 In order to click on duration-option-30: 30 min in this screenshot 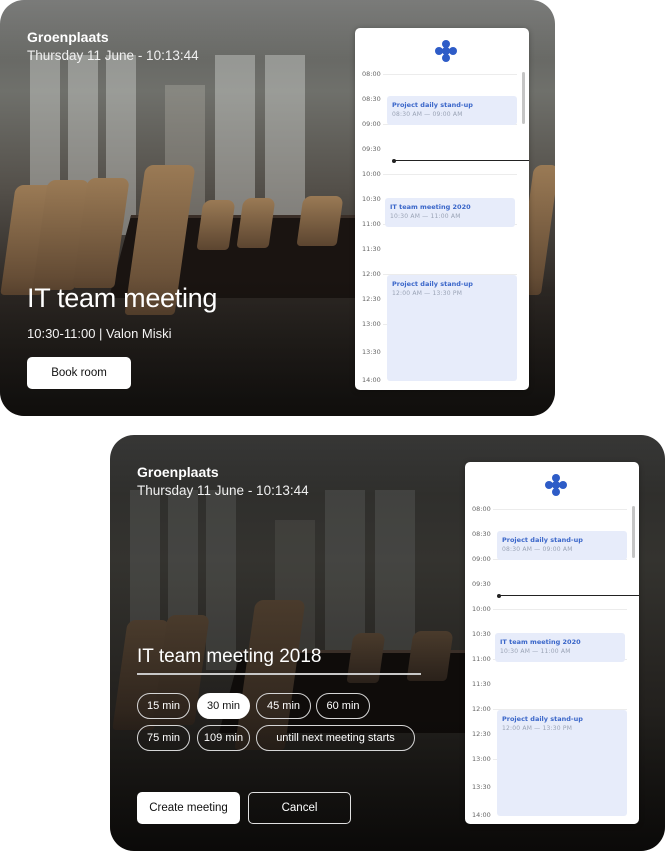, I will do `click(223, 706)`.